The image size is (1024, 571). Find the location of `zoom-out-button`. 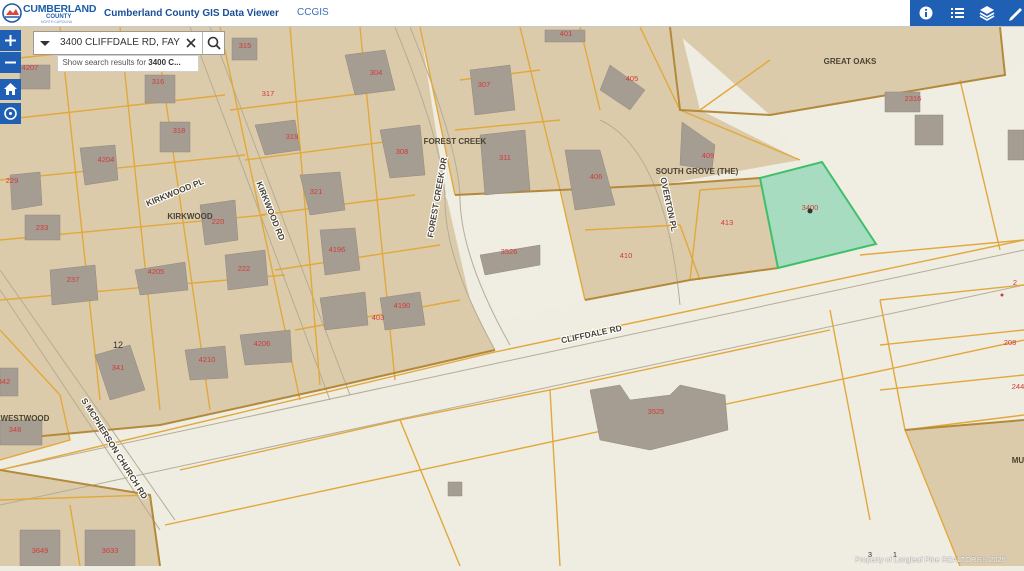

zoom-out-button is located at coordinates (10, 62).